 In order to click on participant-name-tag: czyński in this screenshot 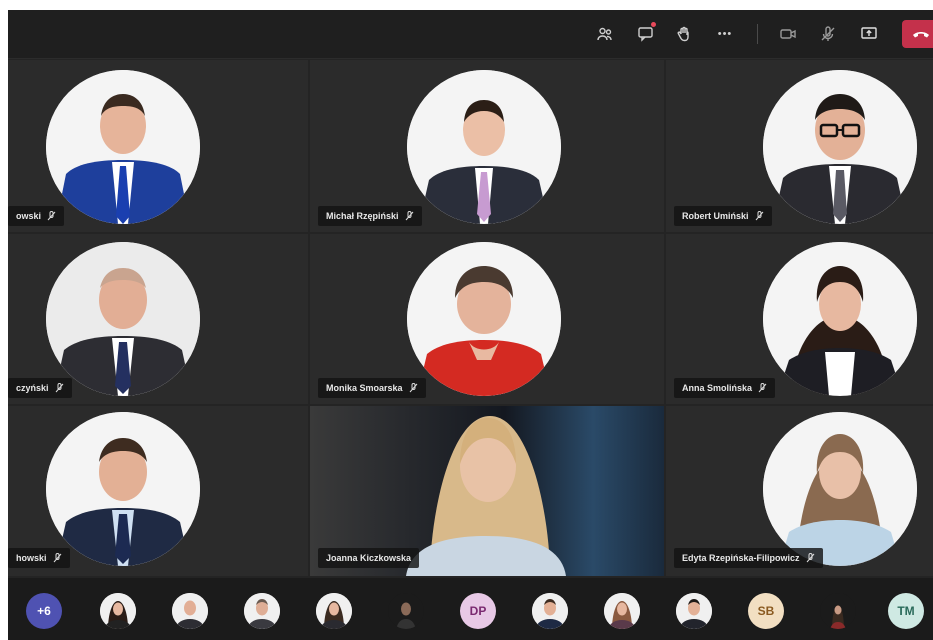, I will do `click(40, 388)`.